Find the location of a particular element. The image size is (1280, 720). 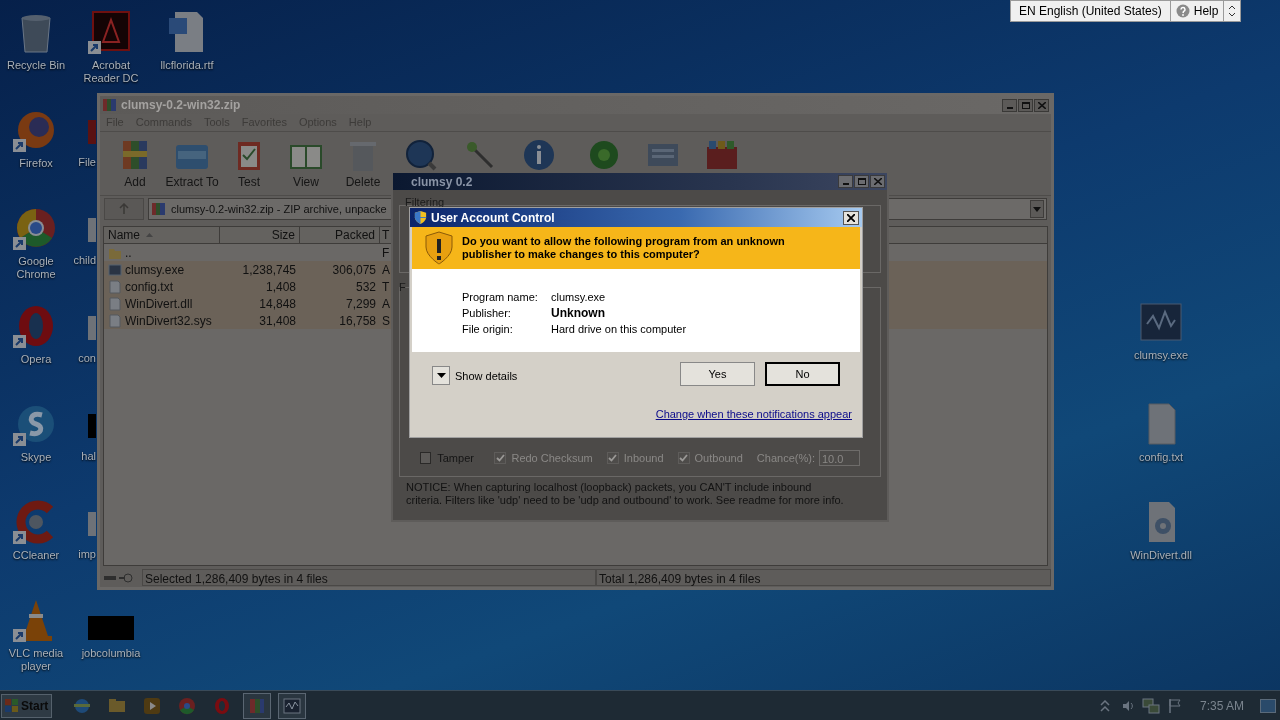

table-cell: 532 is located at coordinates (365, 286).